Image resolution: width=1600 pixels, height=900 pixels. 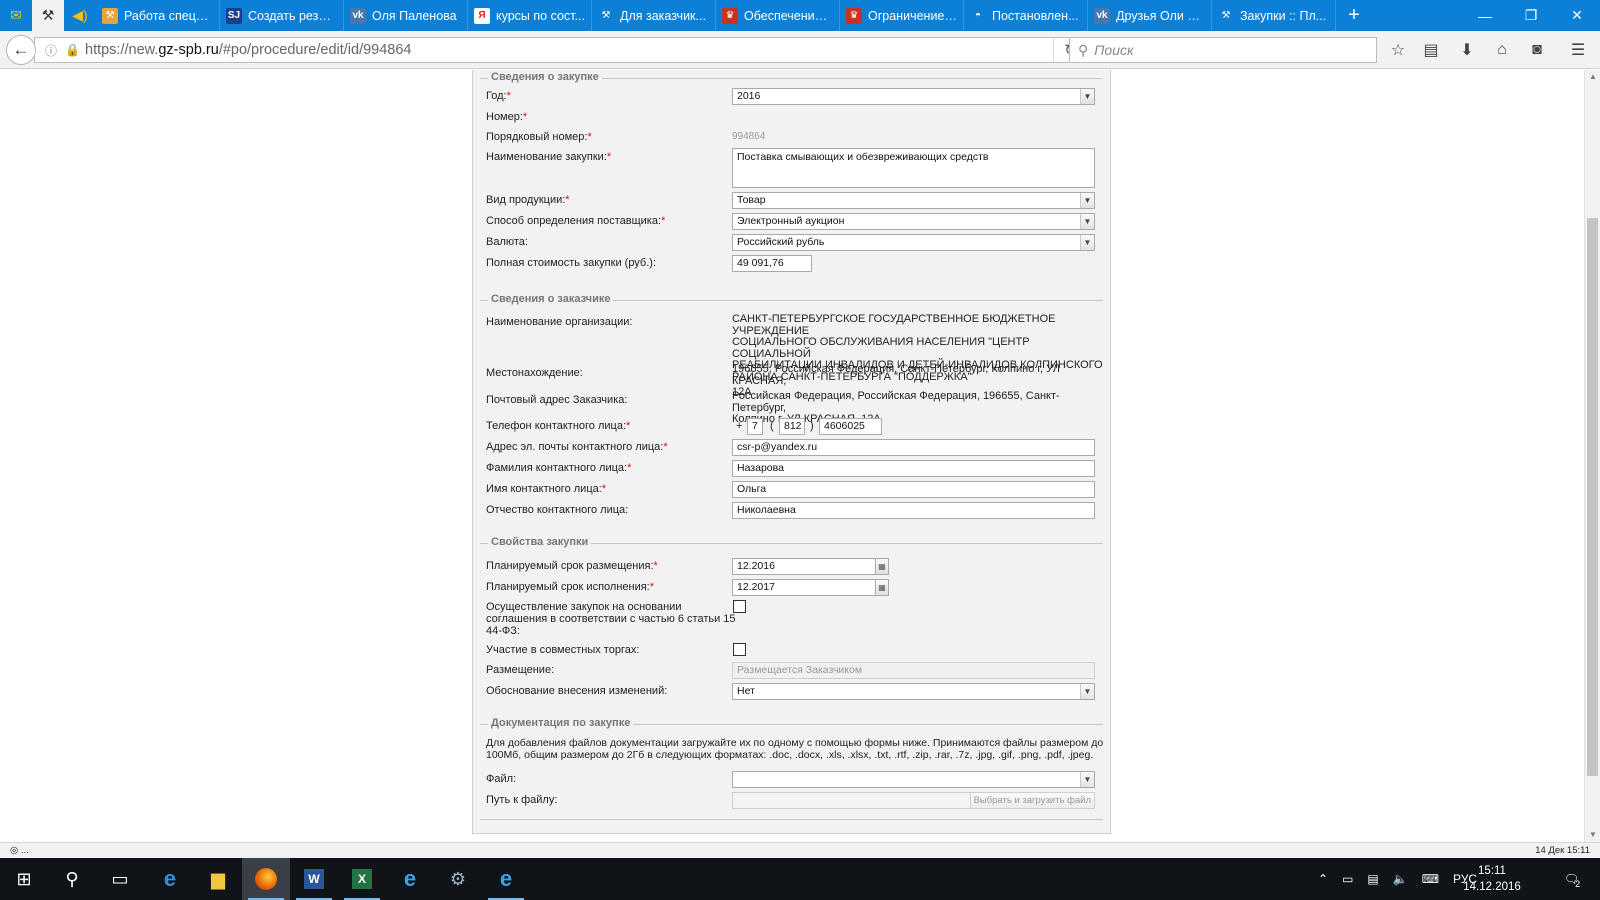 I want to click on info-icon: ⓘ, so click(x=55, y=50).